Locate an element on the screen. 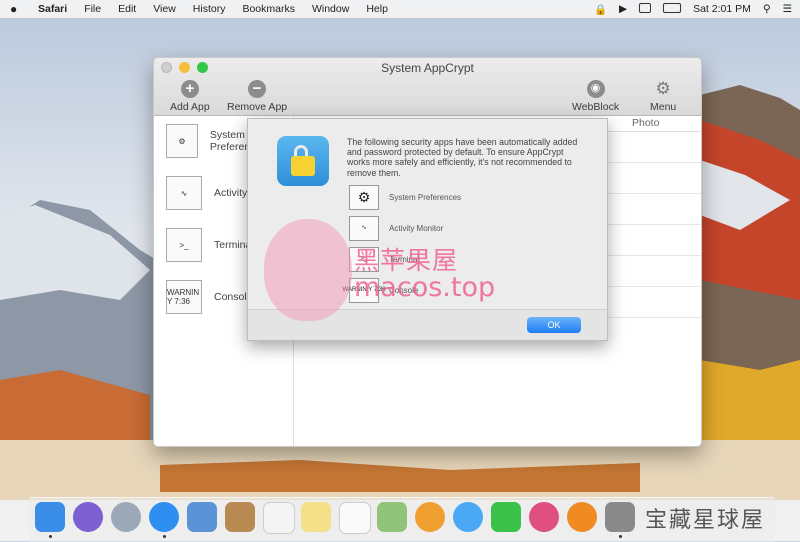 This screenshot has width=800, height=542. dock-messages-icon is located at coordinates (468, 517).